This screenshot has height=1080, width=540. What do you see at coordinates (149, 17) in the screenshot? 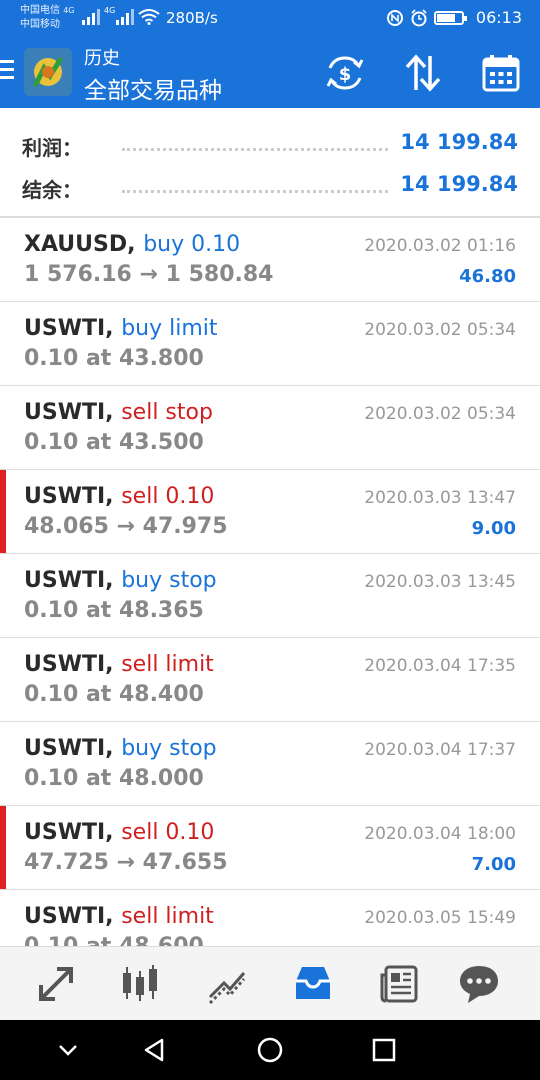
I see `wifi-icon` at bounding box center [149, 17].